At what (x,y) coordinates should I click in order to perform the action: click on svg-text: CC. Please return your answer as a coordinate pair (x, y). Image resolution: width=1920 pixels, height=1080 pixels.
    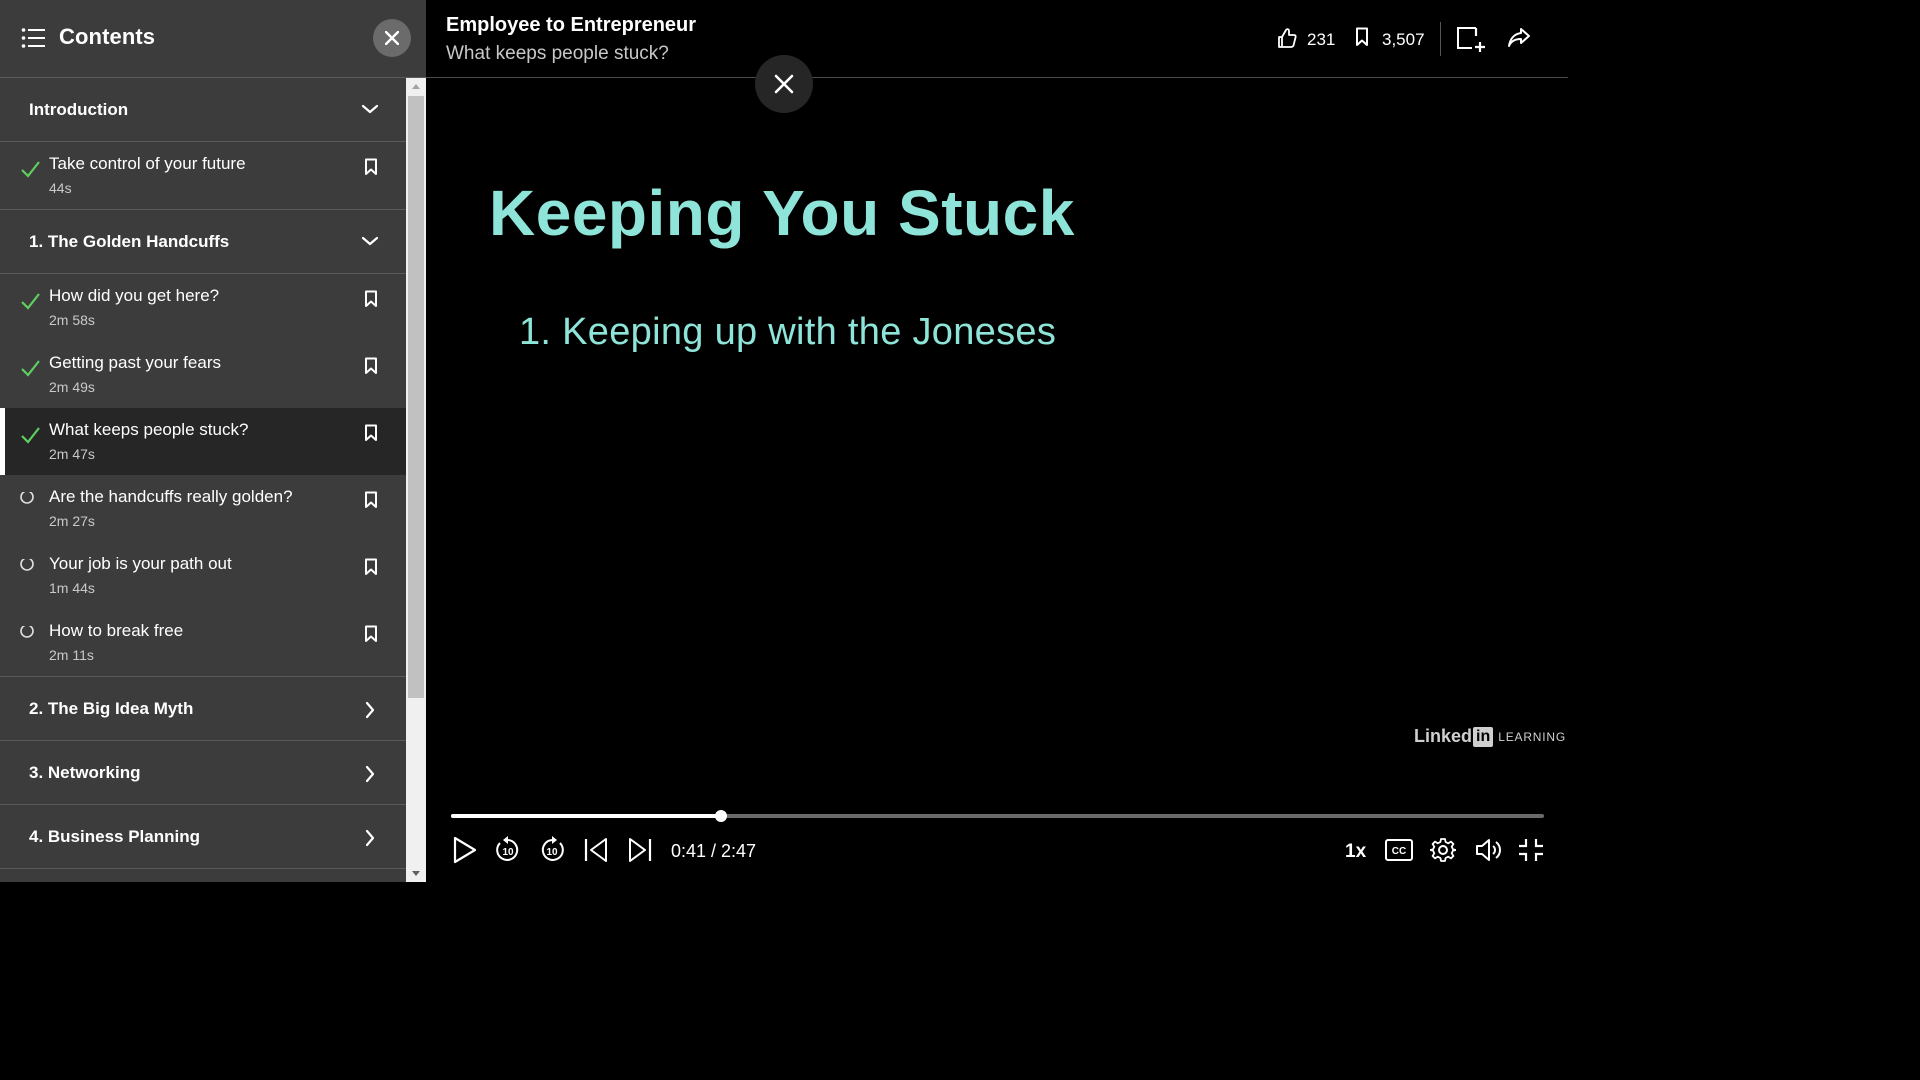
    Looking at the image, I should click on (1399, 851).